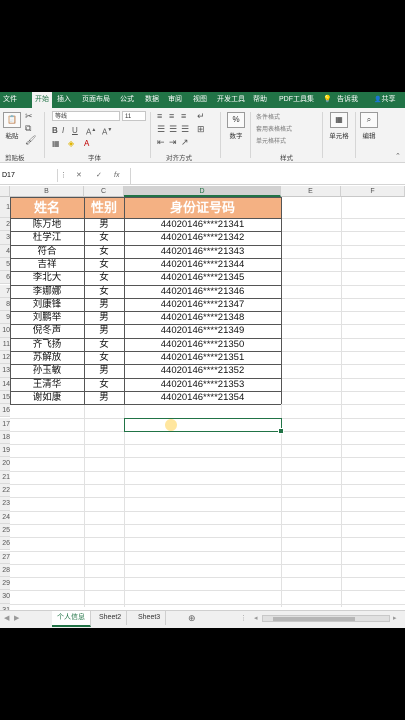 The height and width of the screenshot is (720, 405). What do you see at coordinates (201, 129) in the screenshot?
I see `merge-center-icon: ⊞` at bounding box center [201, 129].